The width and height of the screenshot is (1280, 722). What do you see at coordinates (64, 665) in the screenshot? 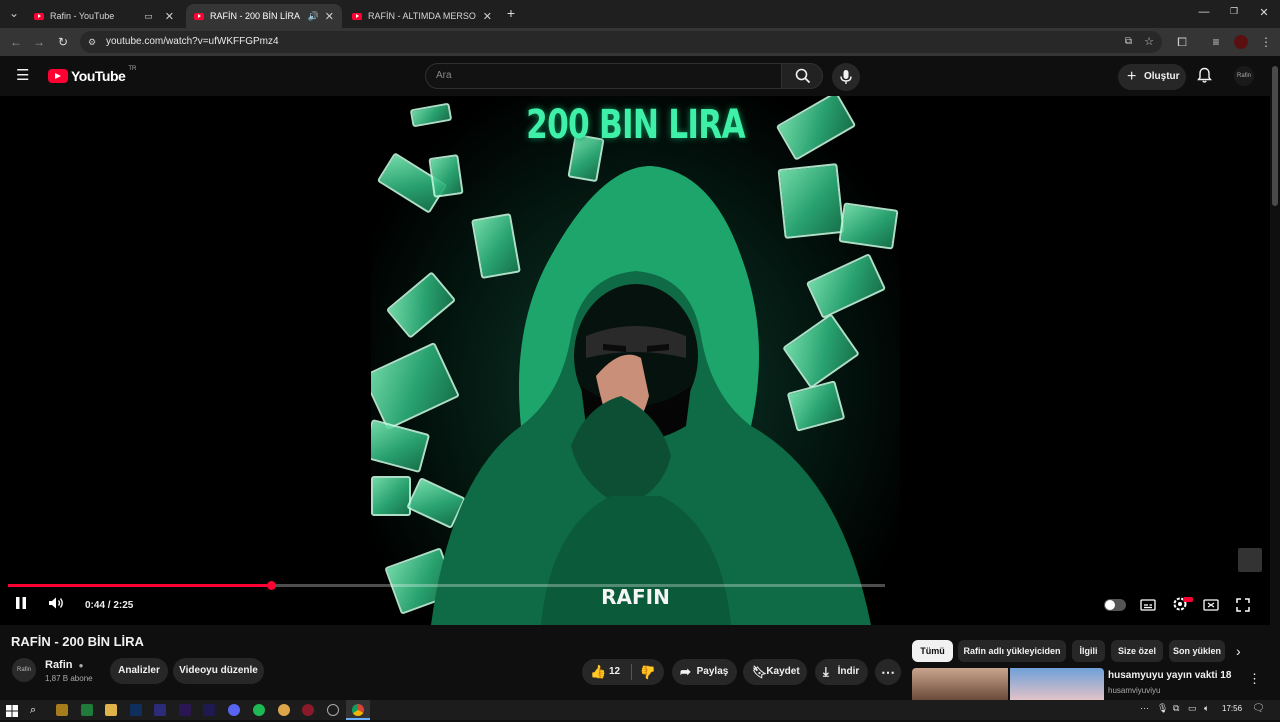
I see `channel-name: Rafin ●` at bounding box center [64, 665].